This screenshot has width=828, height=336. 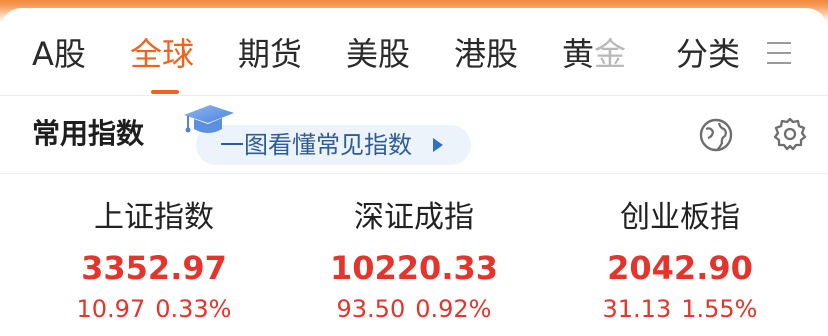 I want to click on globe-icon, so click(x=716, y=135).